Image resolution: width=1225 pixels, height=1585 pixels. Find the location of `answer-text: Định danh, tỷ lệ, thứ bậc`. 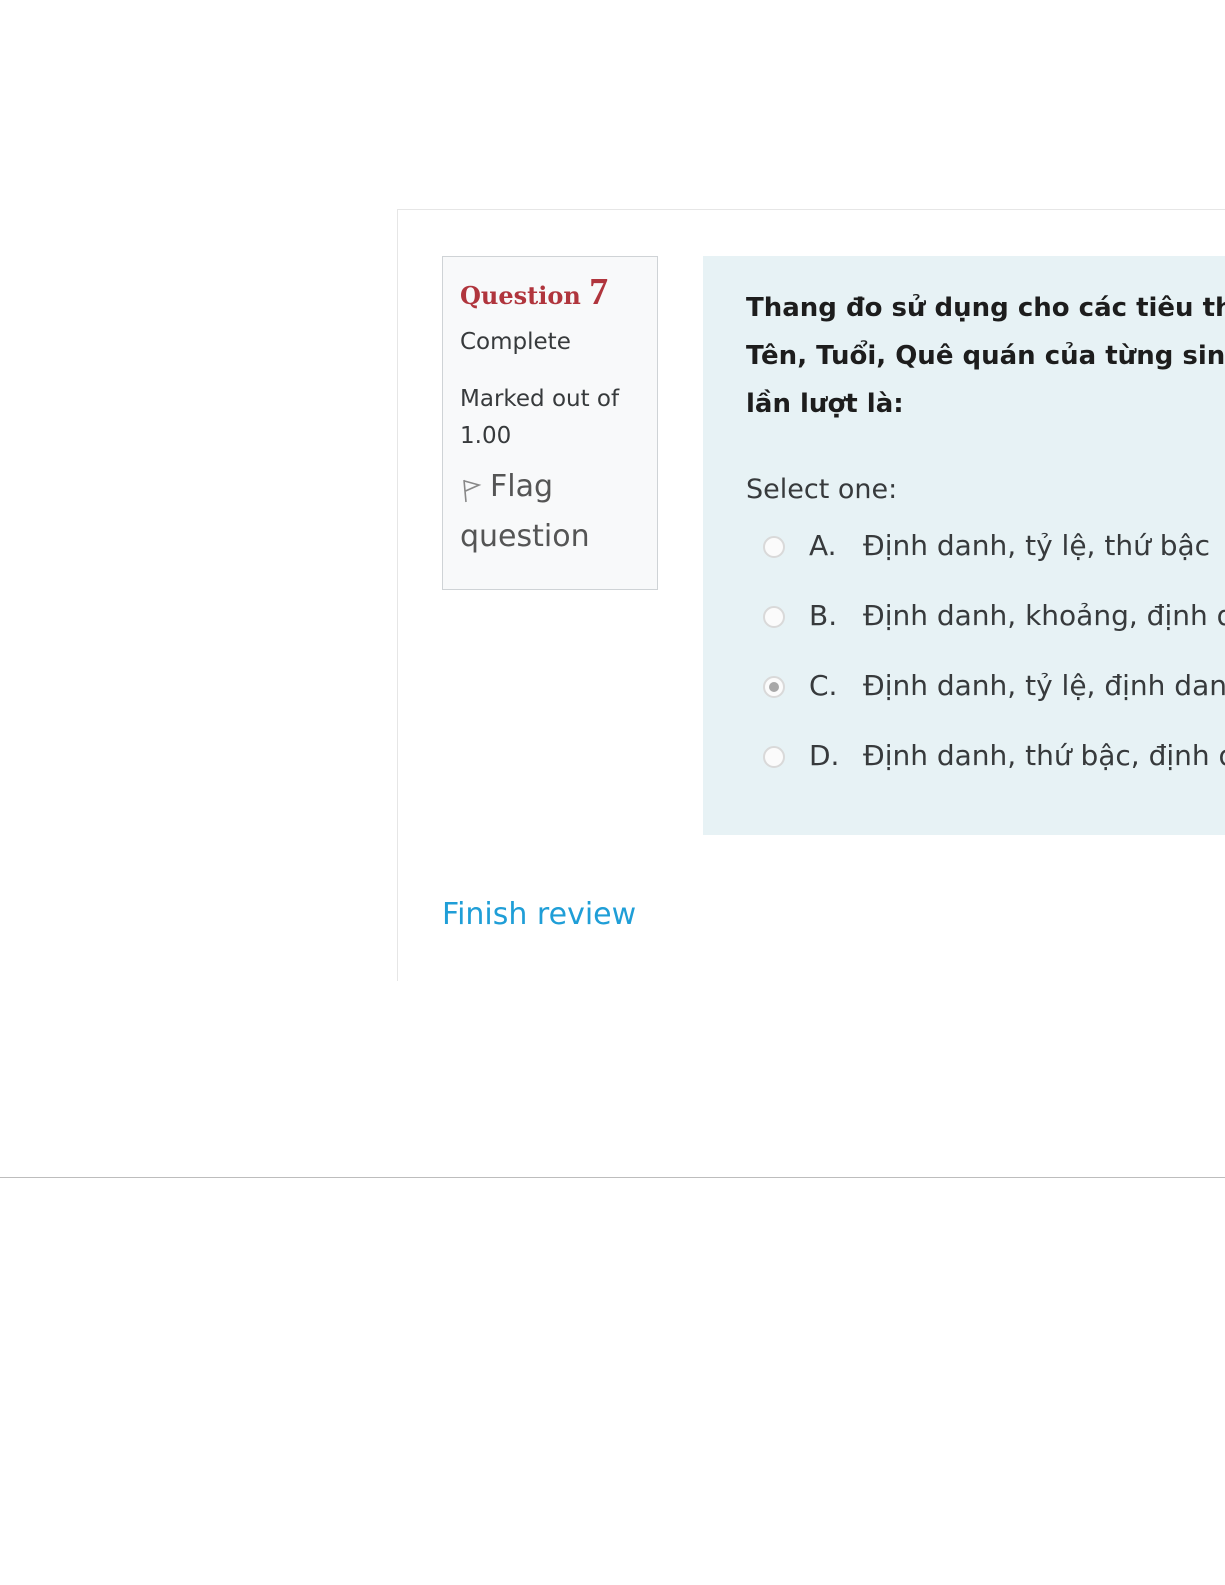

answer-text: Định danh, tỷ lệ, thứ bậc is located at coordinates (1037, 545).